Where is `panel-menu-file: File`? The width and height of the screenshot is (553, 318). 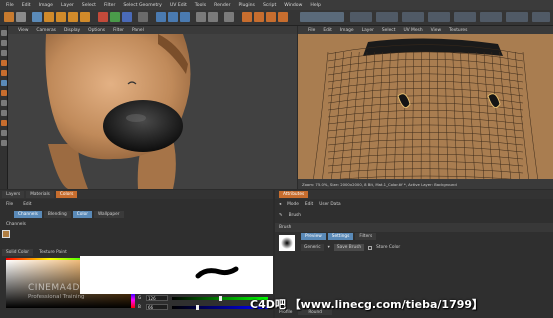 panel-menu-file: File is located at coordinates (9, 204).